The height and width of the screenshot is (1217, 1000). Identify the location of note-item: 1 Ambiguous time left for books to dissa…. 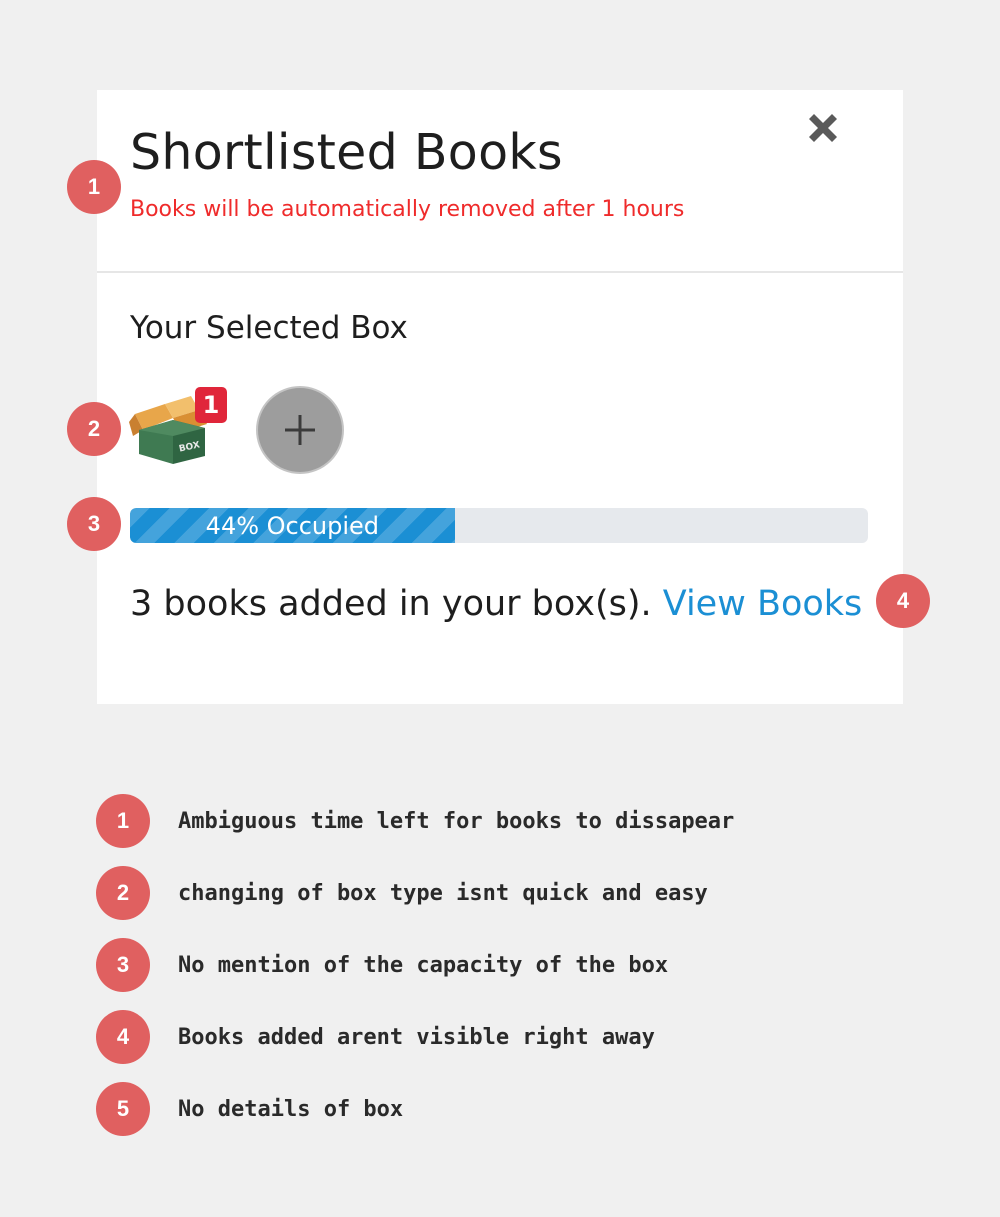
(526, 821).